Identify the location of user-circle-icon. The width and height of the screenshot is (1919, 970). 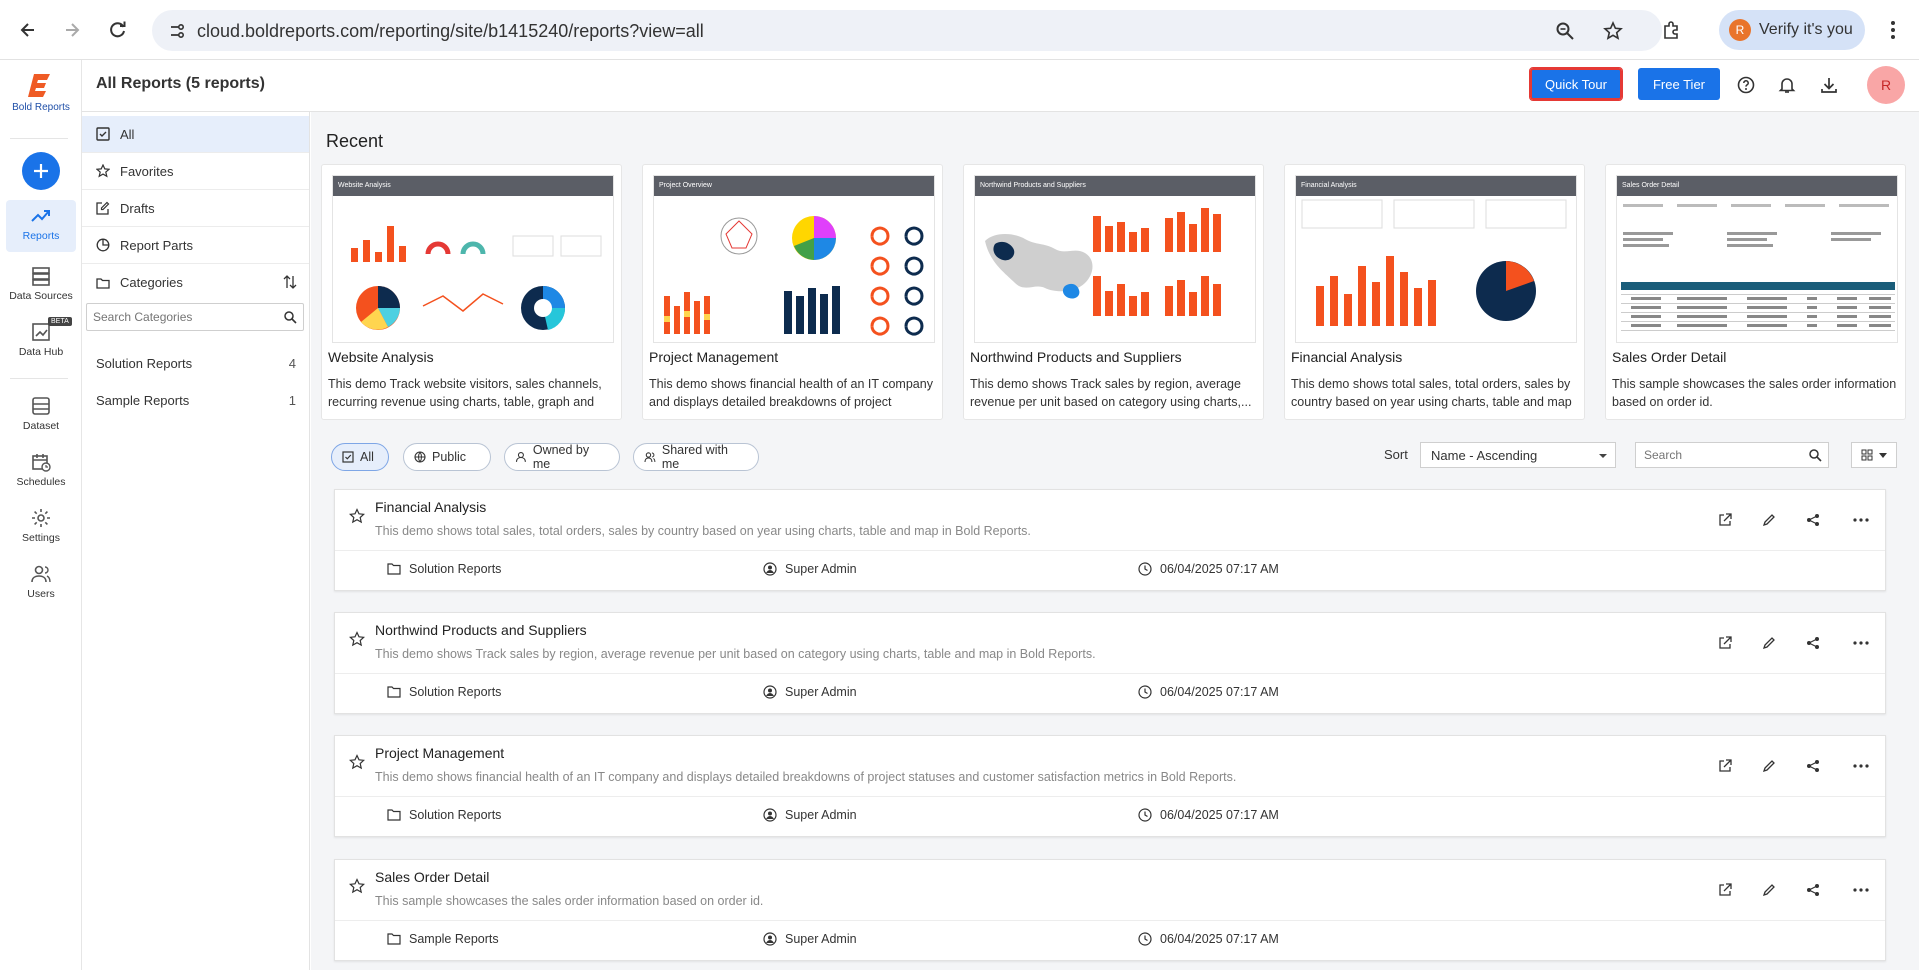
(770, 692).